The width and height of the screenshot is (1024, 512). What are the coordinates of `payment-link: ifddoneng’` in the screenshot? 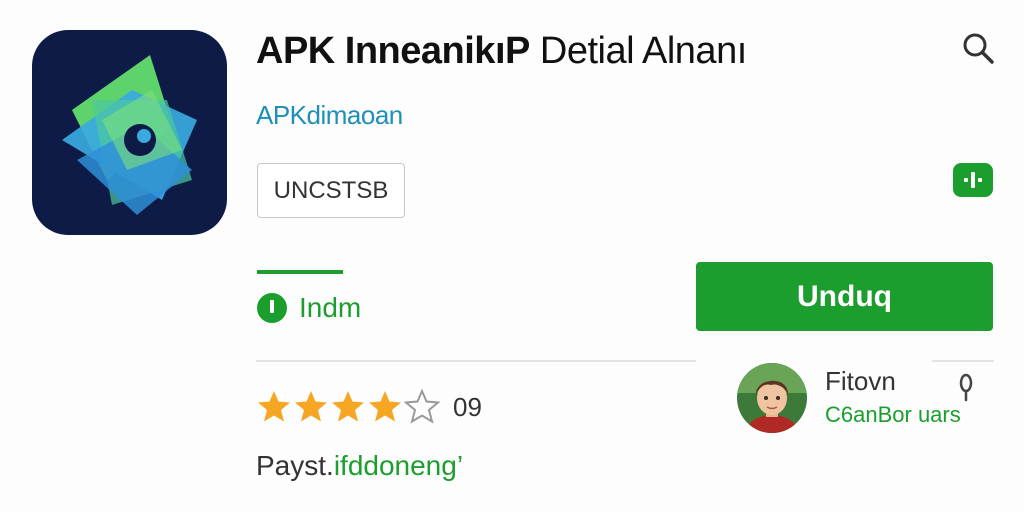 It's located at (398, 465).